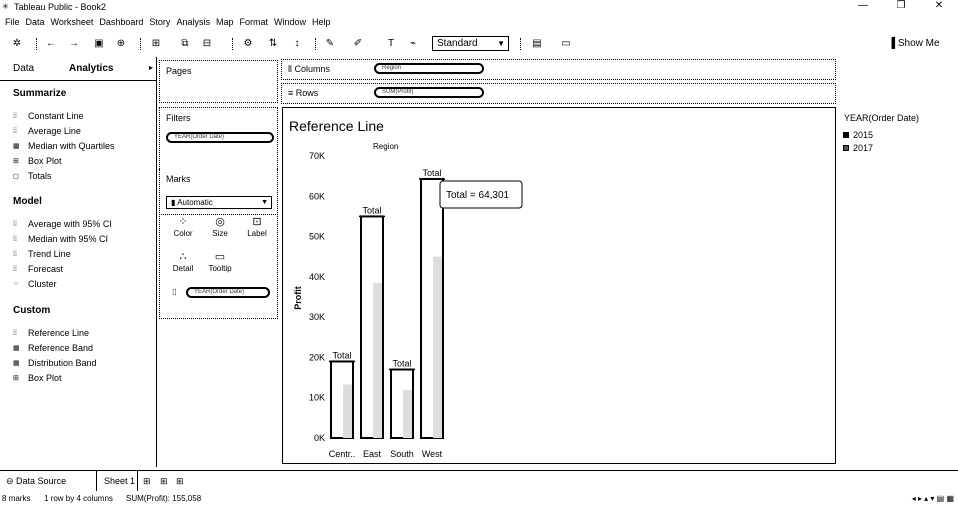 The image size is (958, 507). Describe the element at coordinates (51, 333) in the screenshot. I see `analytics-item: ⁞⁞ Reference Line` at that location.